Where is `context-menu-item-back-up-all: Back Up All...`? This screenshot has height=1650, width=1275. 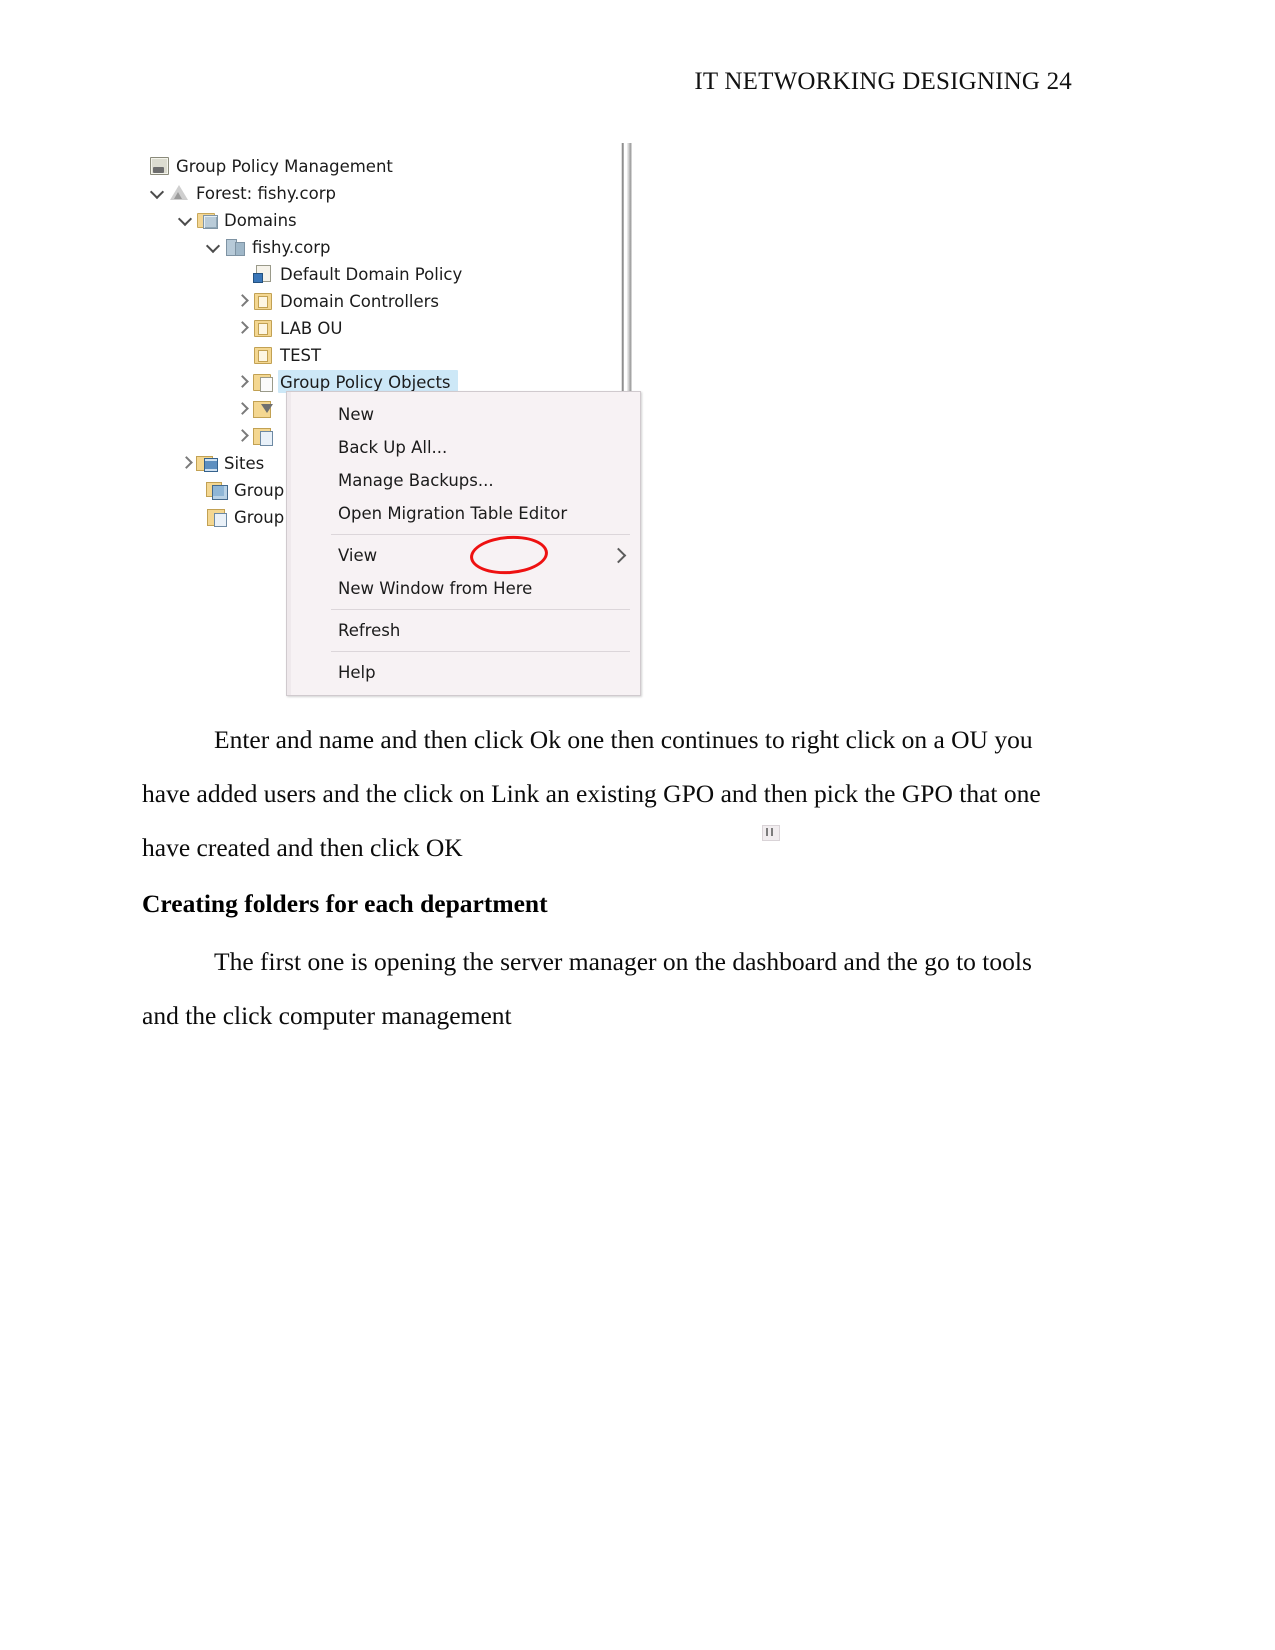
context-menu-item-back-up-all: Back Up All... is located at coordinates (463, 447).